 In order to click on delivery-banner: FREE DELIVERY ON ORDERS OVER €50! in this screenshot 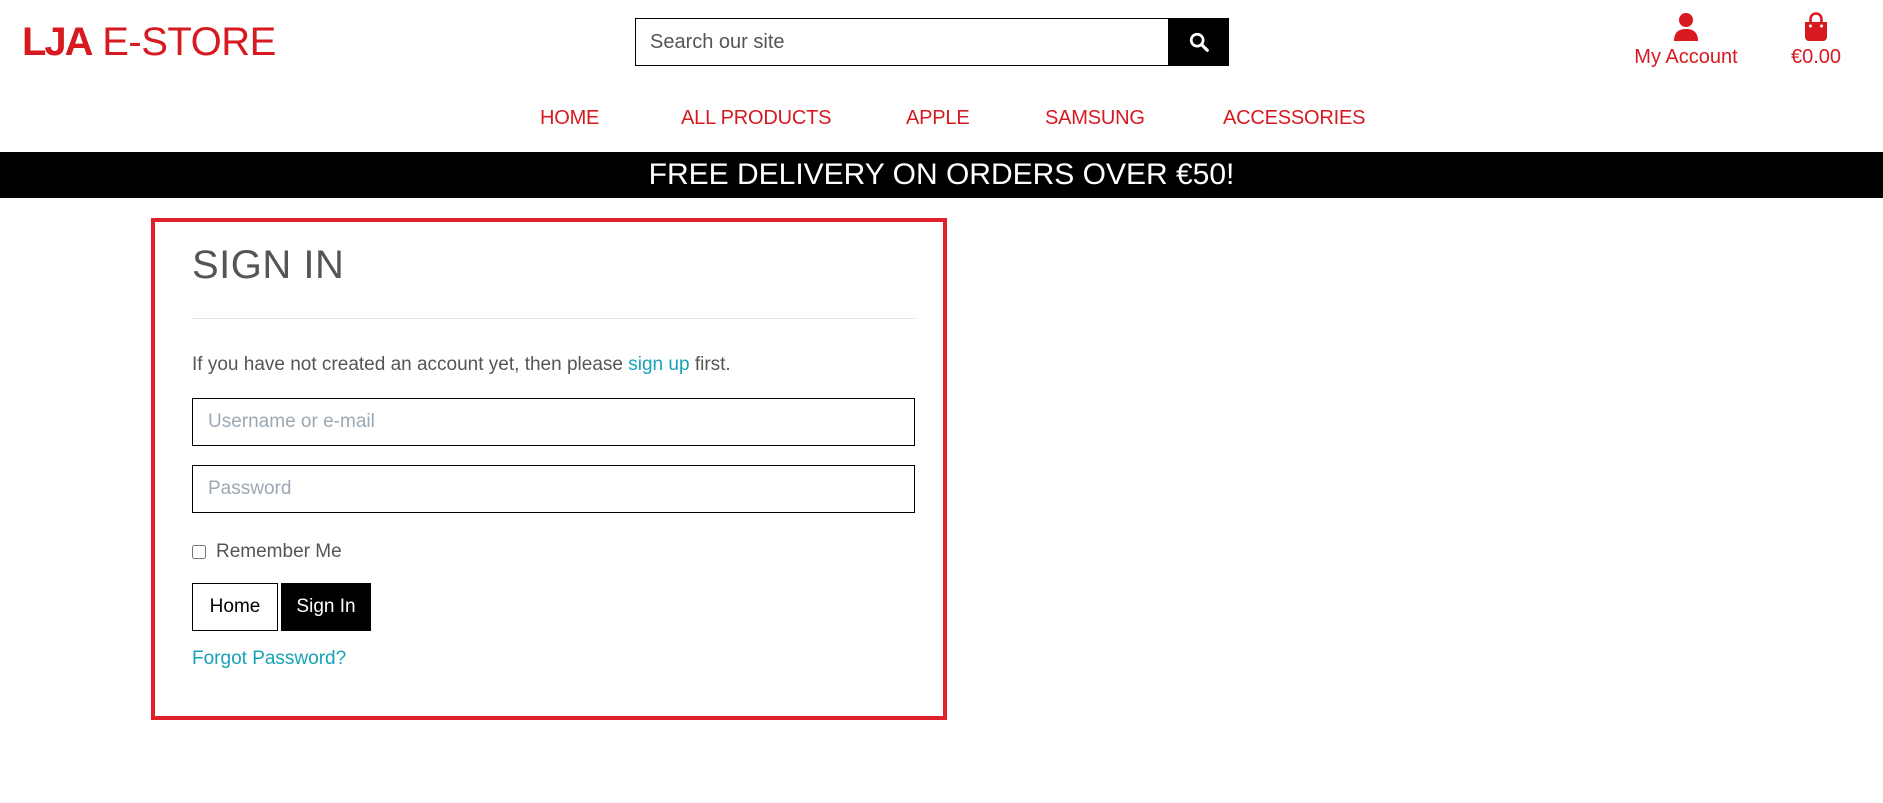, I will do `click(941, 175)`.